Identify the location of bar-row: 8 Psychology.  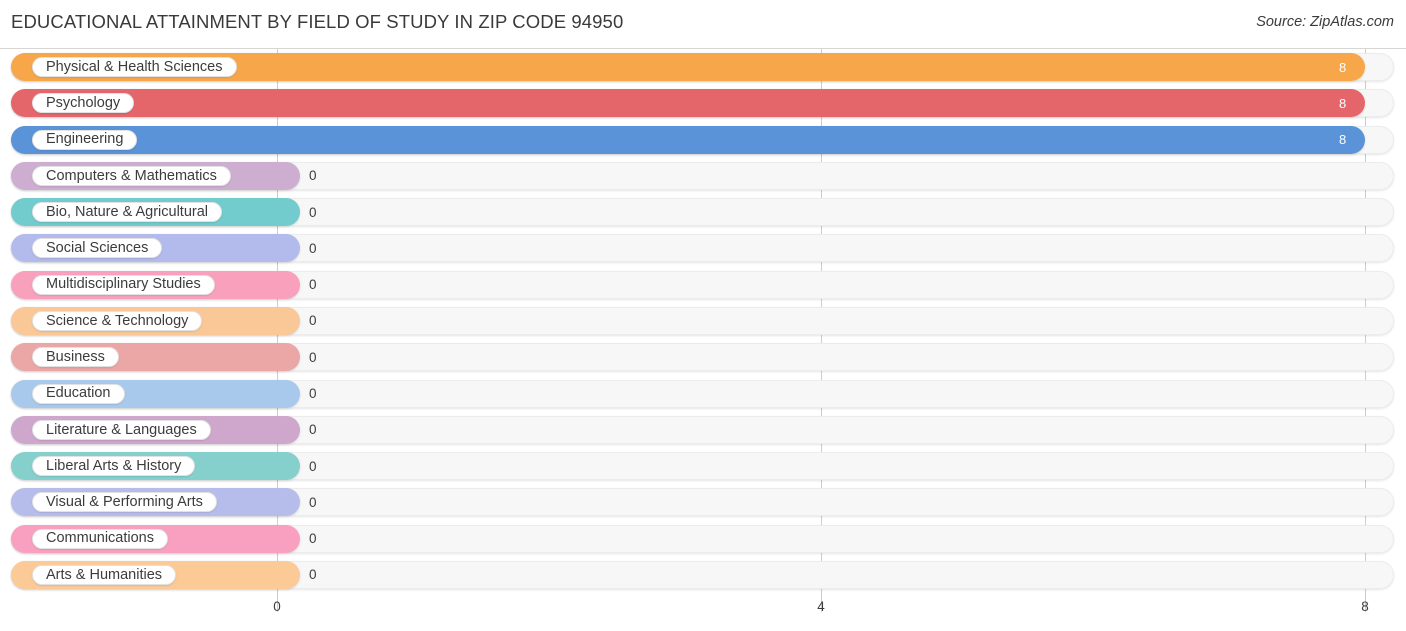
(702, 103).